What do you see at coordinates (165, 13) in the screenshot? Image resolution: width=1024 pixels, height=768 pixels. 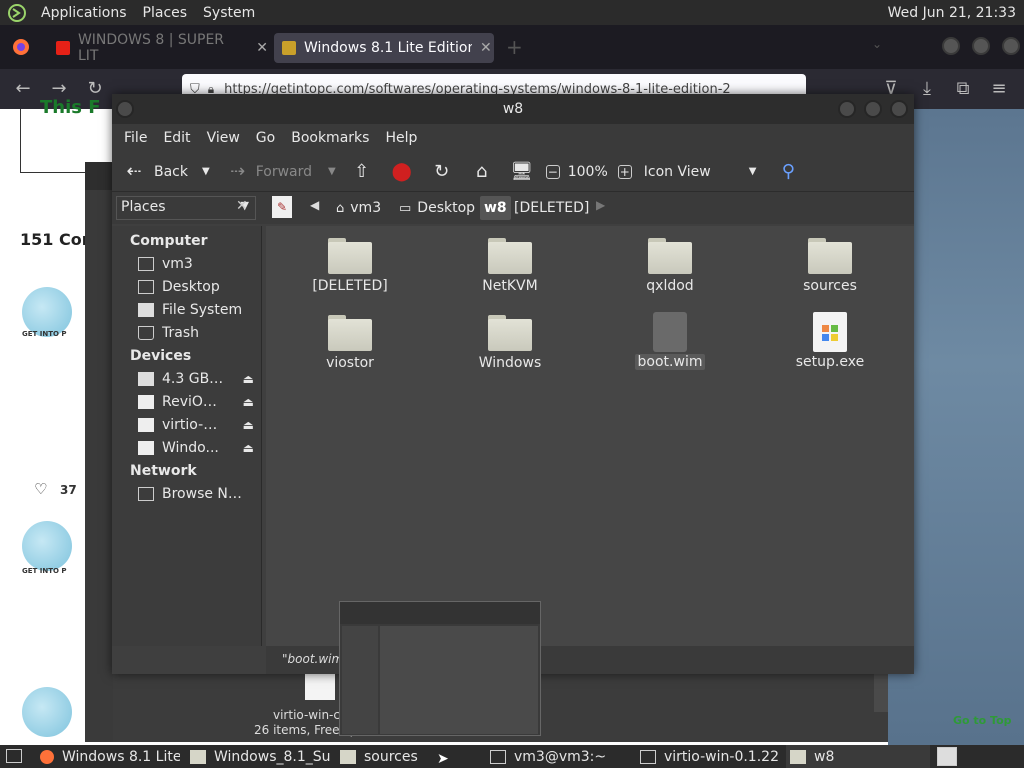 I see `places-menu: Places` at bounding box center [165, 13].